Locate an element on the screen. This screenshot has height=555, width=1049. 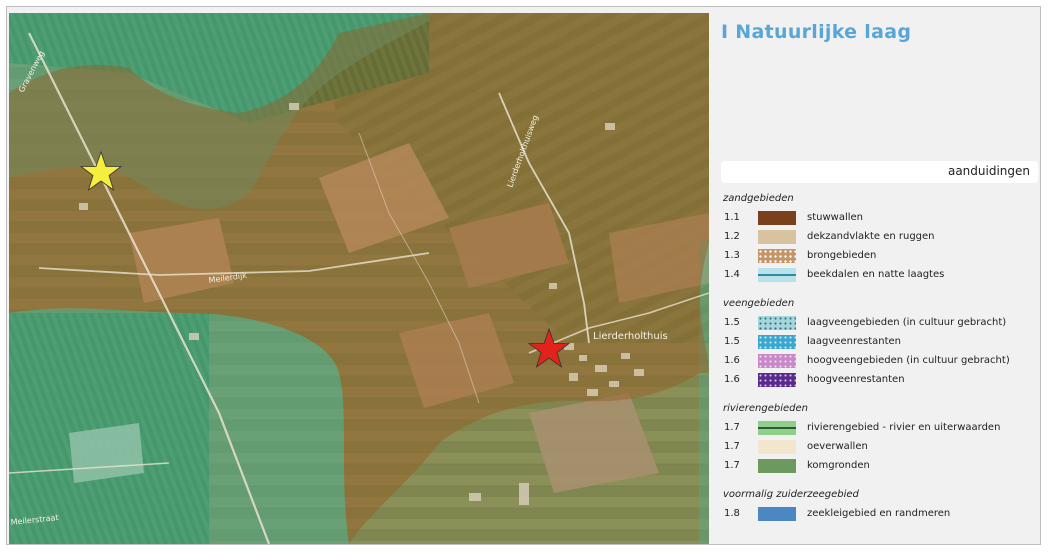
legend-label: zeekleigebied en randmeren is located at coordinates (879, 513).